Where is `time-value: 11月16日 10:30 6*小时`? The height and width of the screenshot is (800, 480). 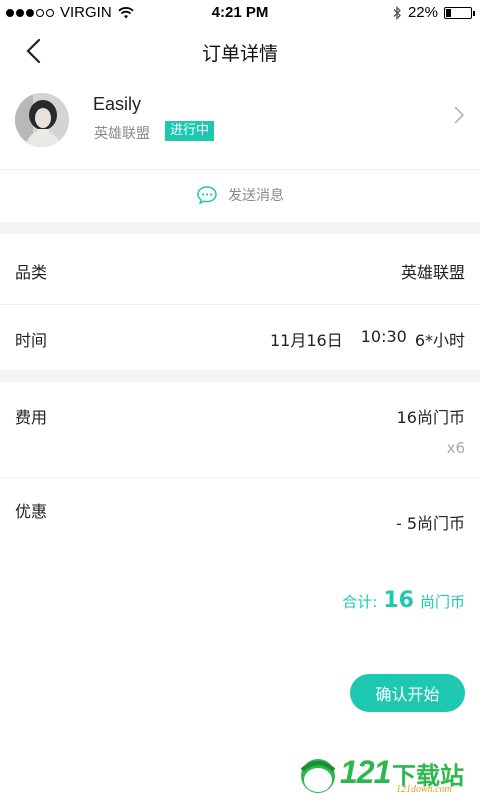 time-value: 11月16日 10:30 6*小时 is located at coordinates (367, 339).